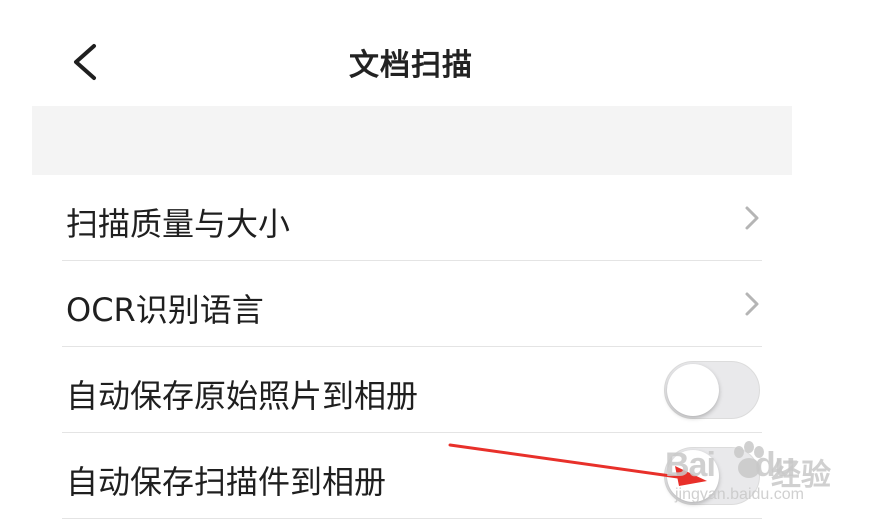 This screenshot has height=526, width=871. Describe the element at coordinates (801, 475) in the screenshot. I see `watermark-suffix: 经验` at that location.